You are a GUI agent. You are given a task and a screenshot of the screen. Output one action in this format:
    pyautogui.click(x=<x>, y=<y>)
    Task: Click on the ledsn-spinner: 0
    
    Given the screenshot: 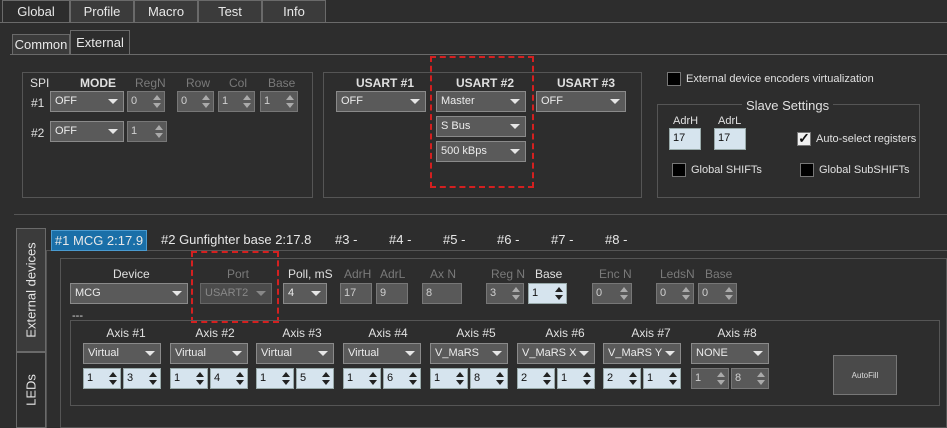 What is the action you would take?
    pyautogui.click(x=675, y=293)
    